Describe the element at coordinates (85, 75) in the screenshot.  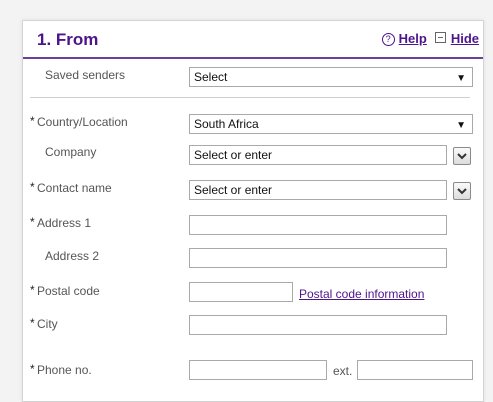
I see `saved-senders-label: Saved senders` at that location.